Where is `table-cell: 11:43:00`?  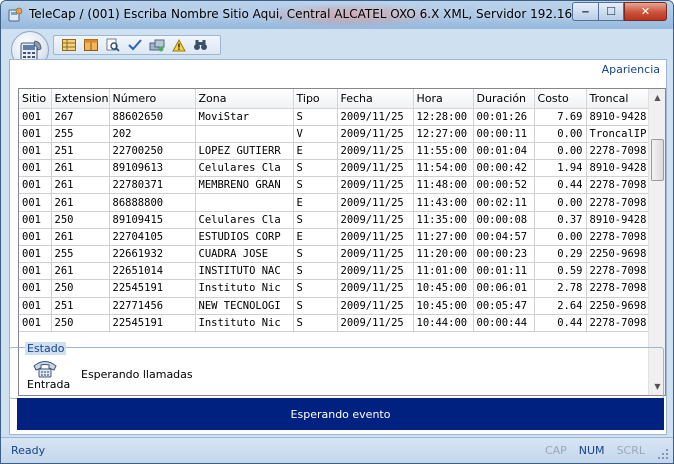
table-cell: 11:43:00 is located at coordinates (443, 202).